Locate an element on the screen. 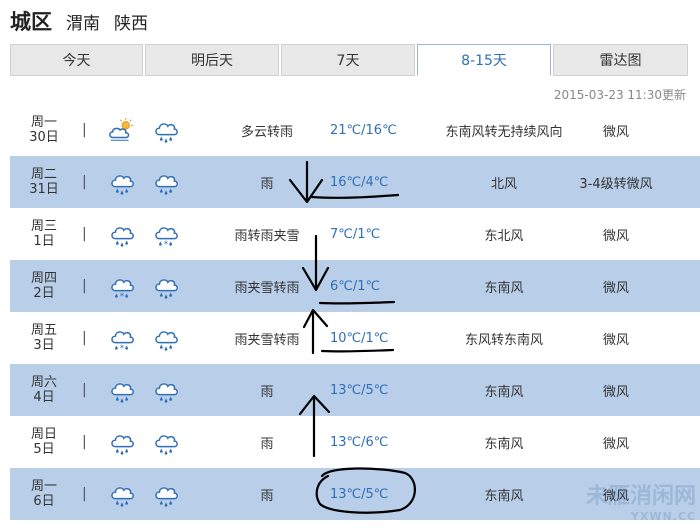 This screenshot has height=531, width=700. forecast-row: 周四 2日 | * 雨夹雪转雨 6℃/1℃ 东南风 微风 is located at coordinates (355, 286).